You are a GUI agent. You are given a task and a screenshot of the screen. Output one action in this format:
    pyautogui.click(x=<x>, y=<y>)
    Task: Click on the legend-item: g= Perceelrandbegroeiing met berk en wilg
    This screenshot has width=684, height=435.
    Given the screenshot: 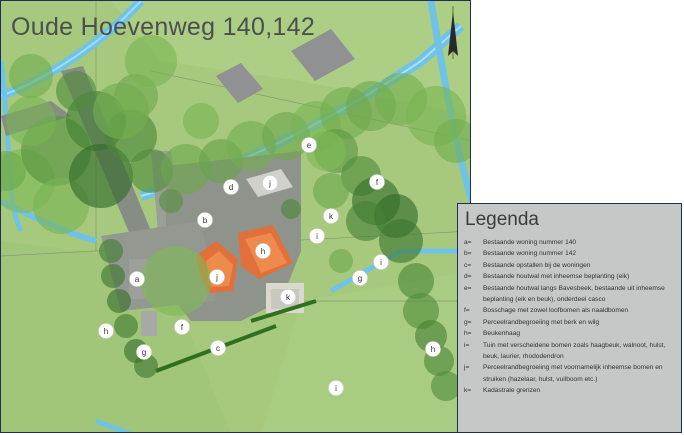 What is the action you would take?
    pyautogui.click(x=569, y=322)
    